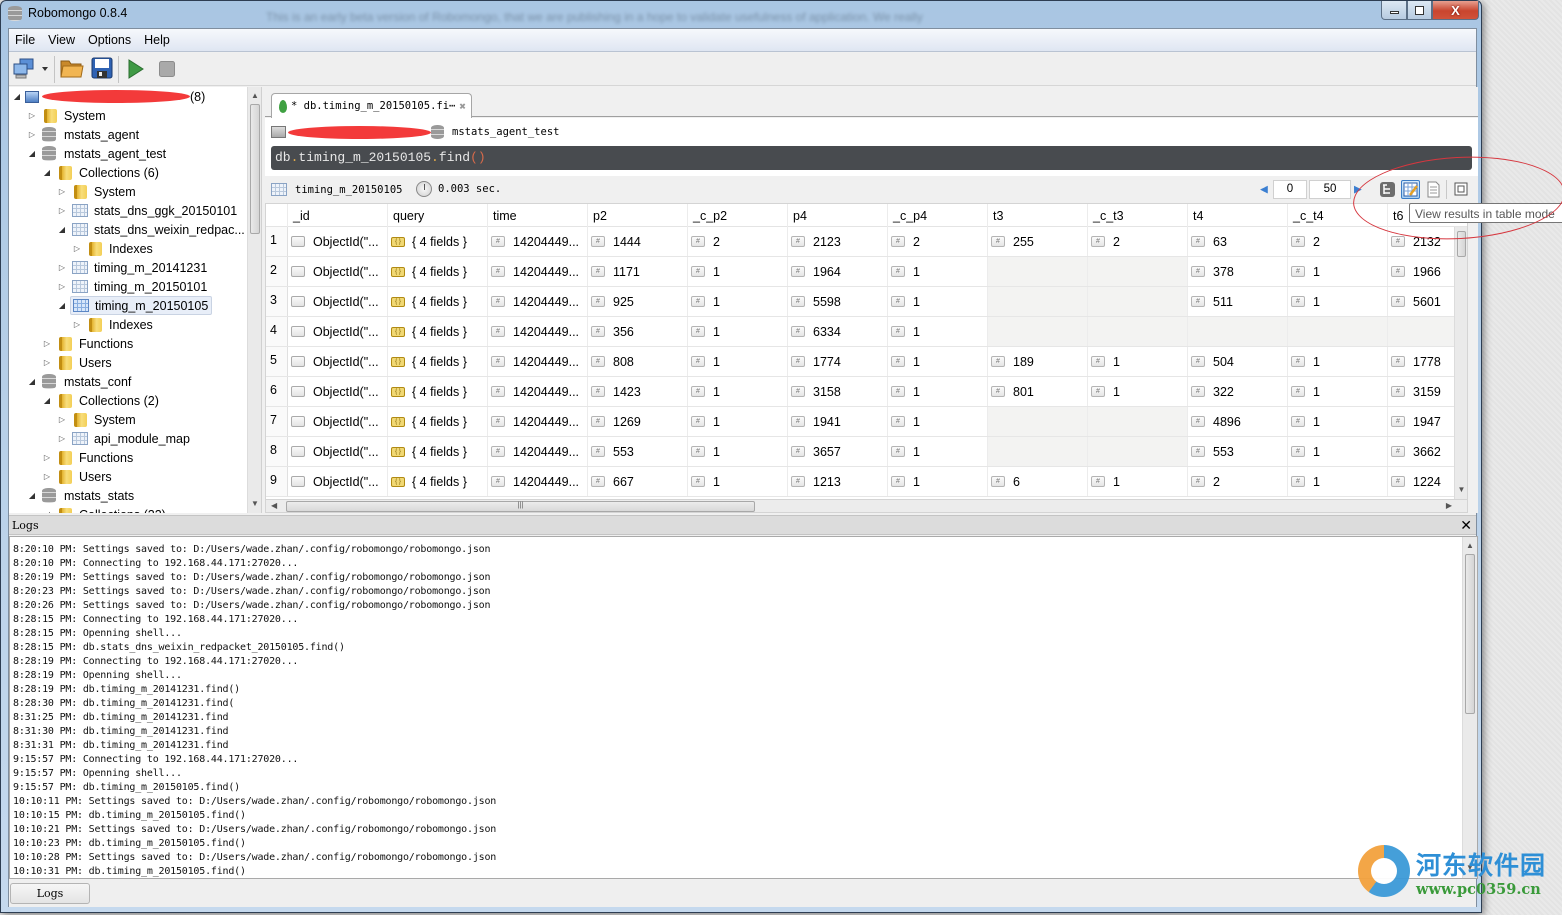 The image size is (1562, 915). What do you see at coordinates (140, 286) in the screenshot?
I see `tree-item-body: timing_m_20150101` at bounding box center [140, 286].